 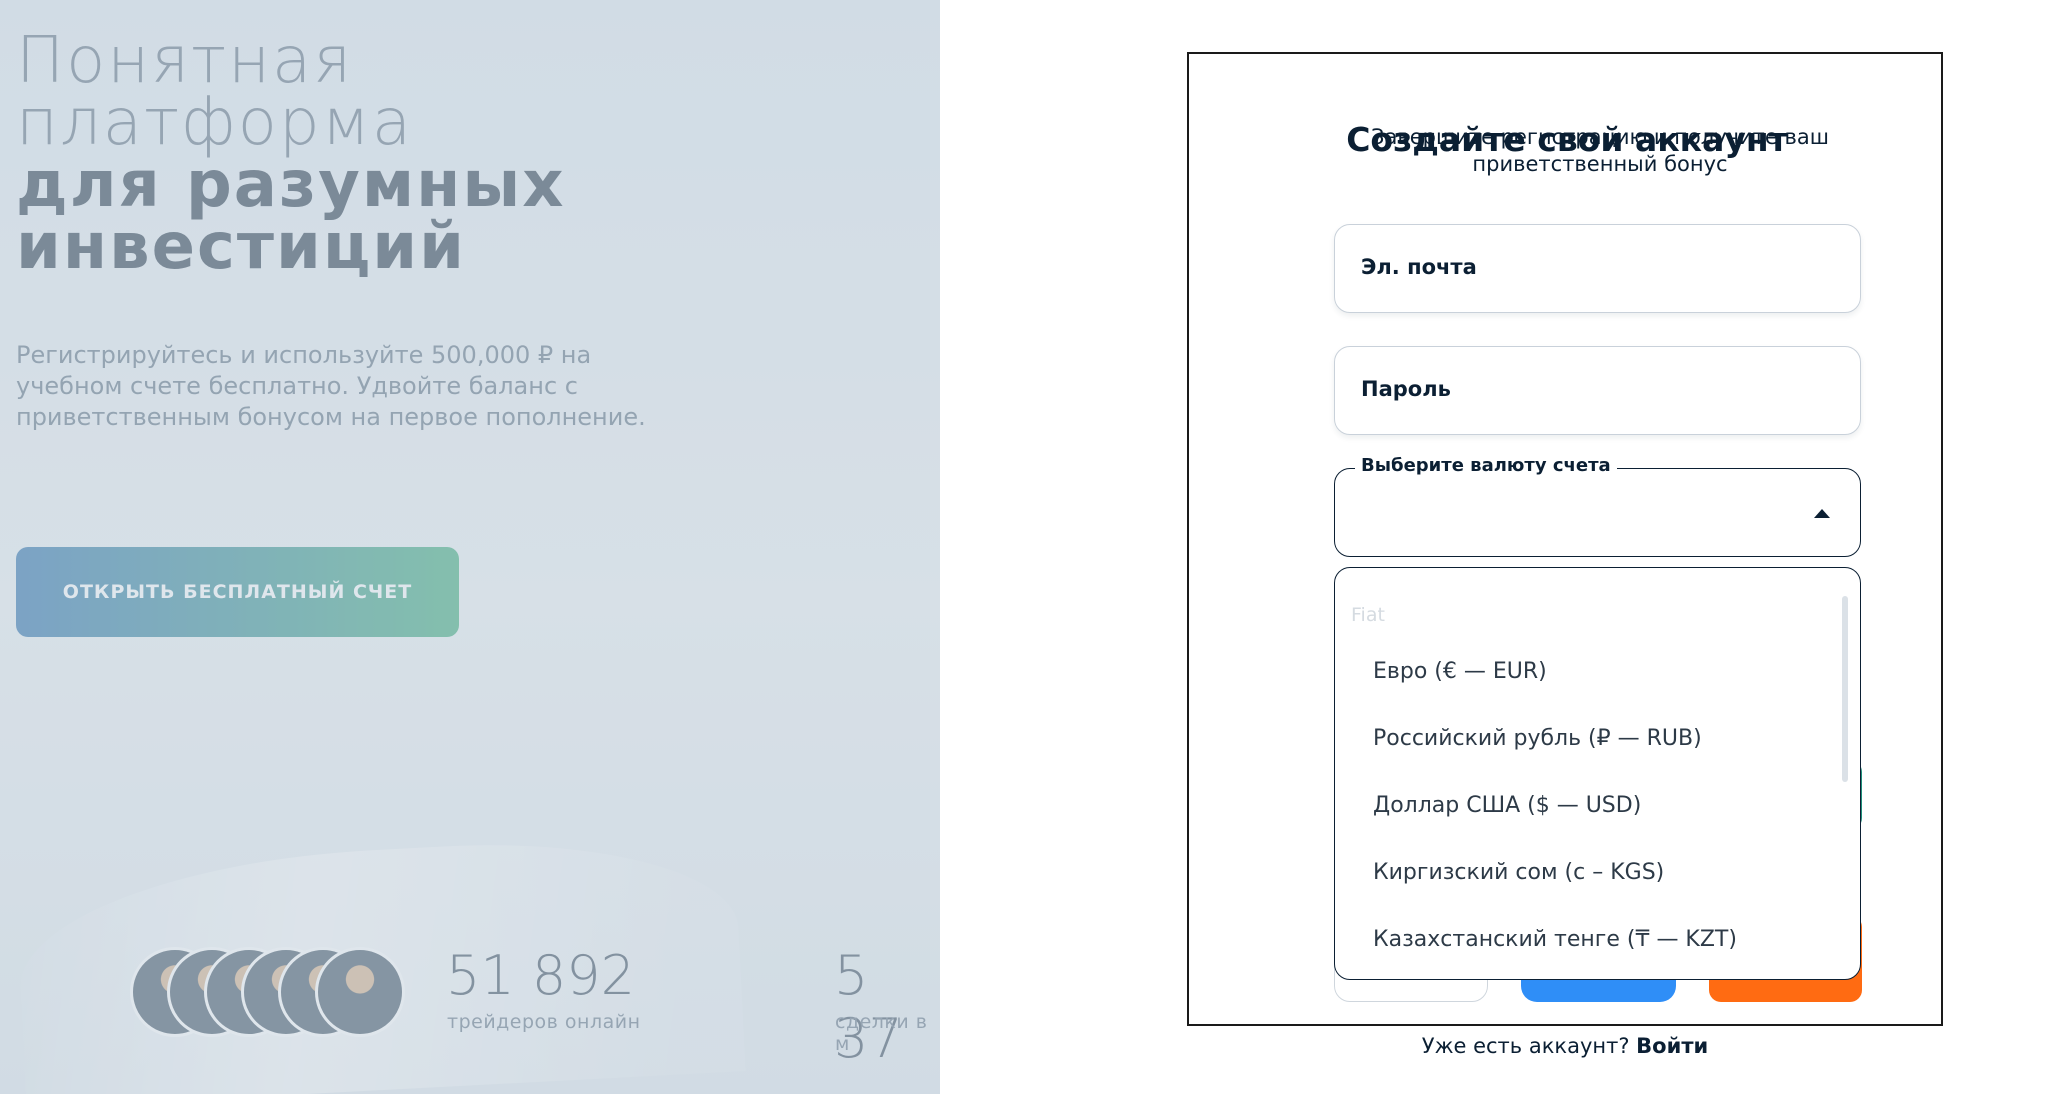 What do you see at coordinates (1597, 506) in the screenshot?
I see `currency-select: Выберите валюту счета` at bounding box center [1597, 506].